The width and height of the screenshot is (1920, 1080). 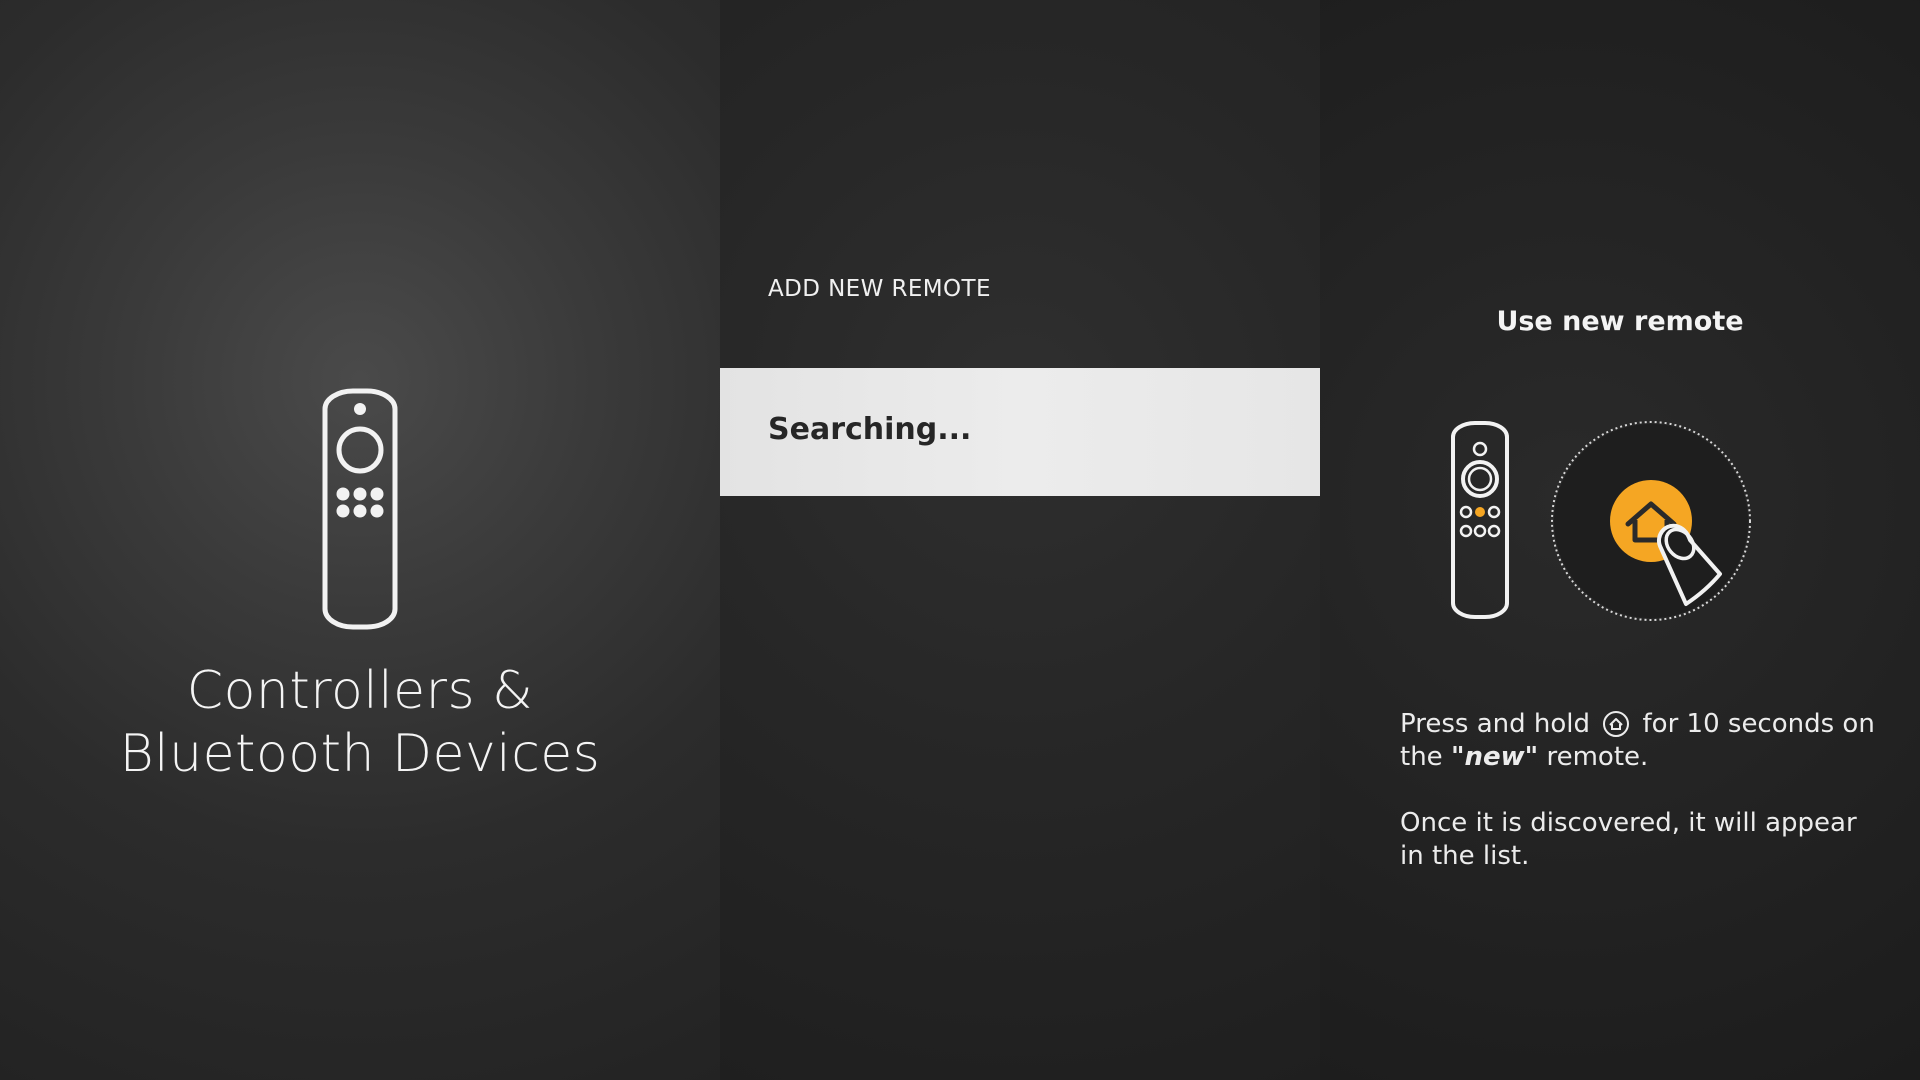 I want to click on press-home-illustration, so click(x=1651, y=521).